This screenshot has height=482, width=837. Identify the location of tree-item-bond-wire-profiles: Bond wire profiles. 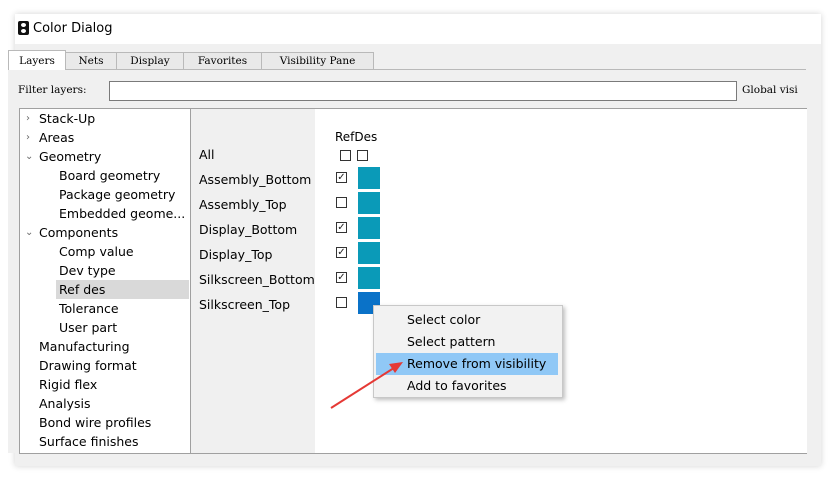
(95, 422).